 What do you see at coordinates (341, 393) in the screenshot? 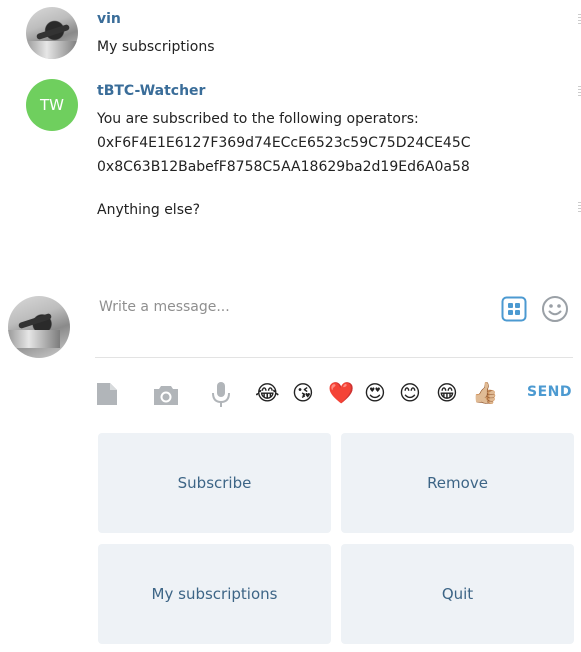
I see `emoji-heart: ❤️` at bounding box center [341, 393].